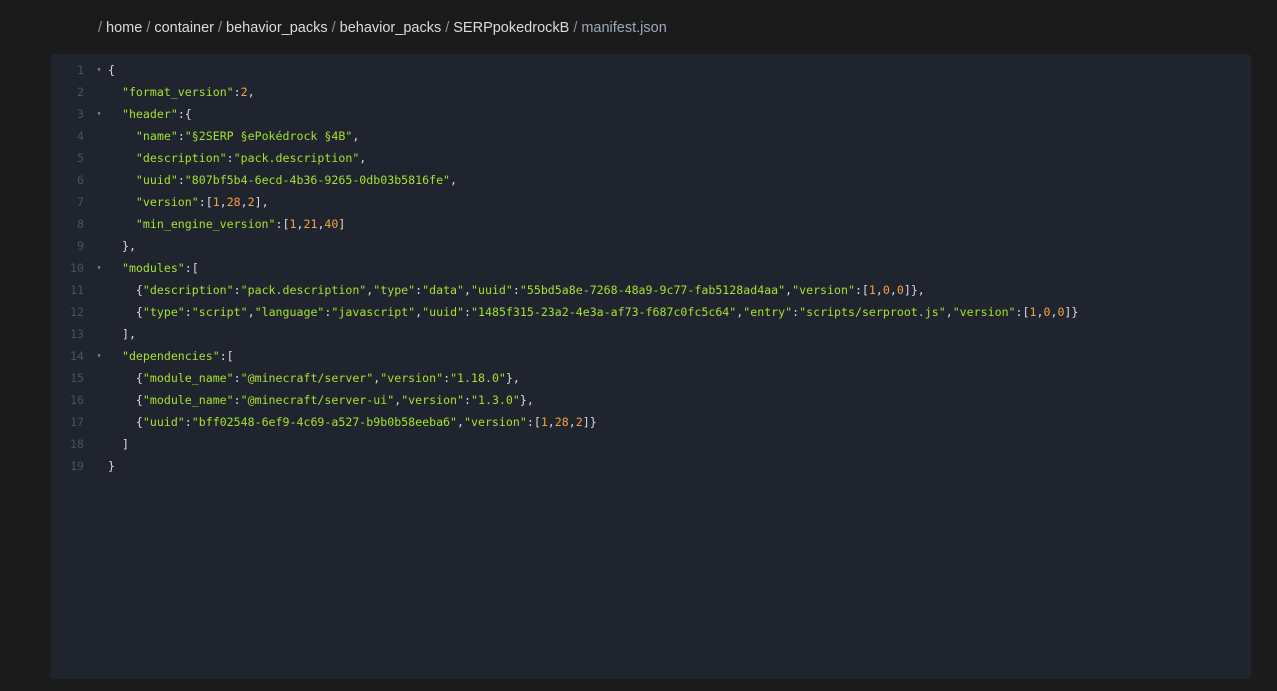  Describe the element at coordinates (651, 92) in the screenshot. I see `code-line: 2 "format_version":2,` at that location.